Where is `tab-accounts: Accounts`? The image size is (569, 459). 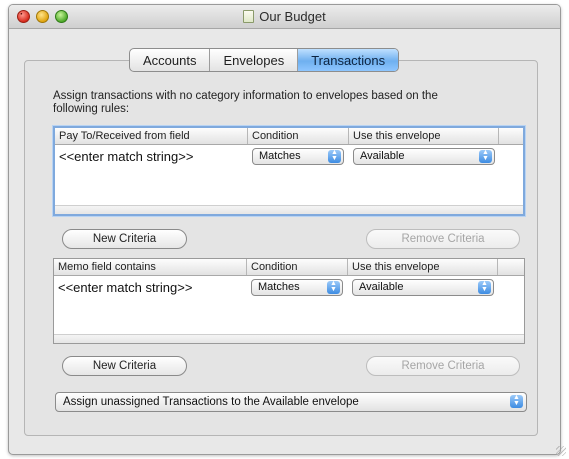
tab-accounts: Accounts is located at coordinates (170, 60).